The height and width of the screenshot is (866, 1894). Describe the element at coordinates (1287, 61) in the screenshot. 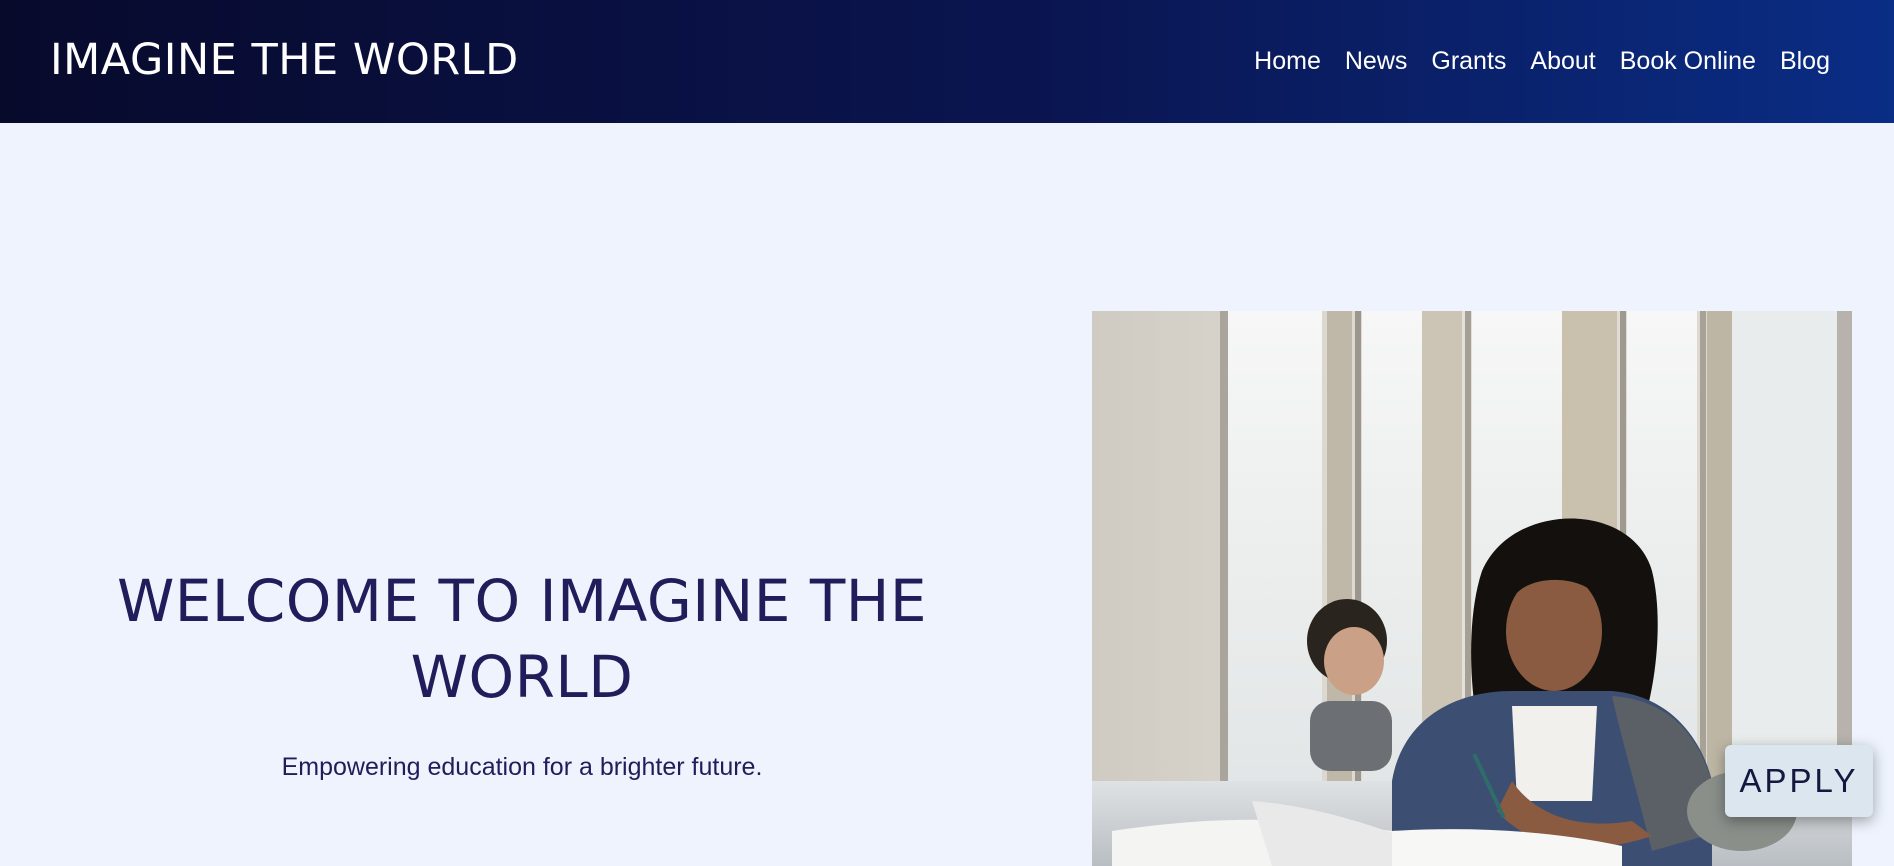

I see `nav-link-home: Home` at that location.